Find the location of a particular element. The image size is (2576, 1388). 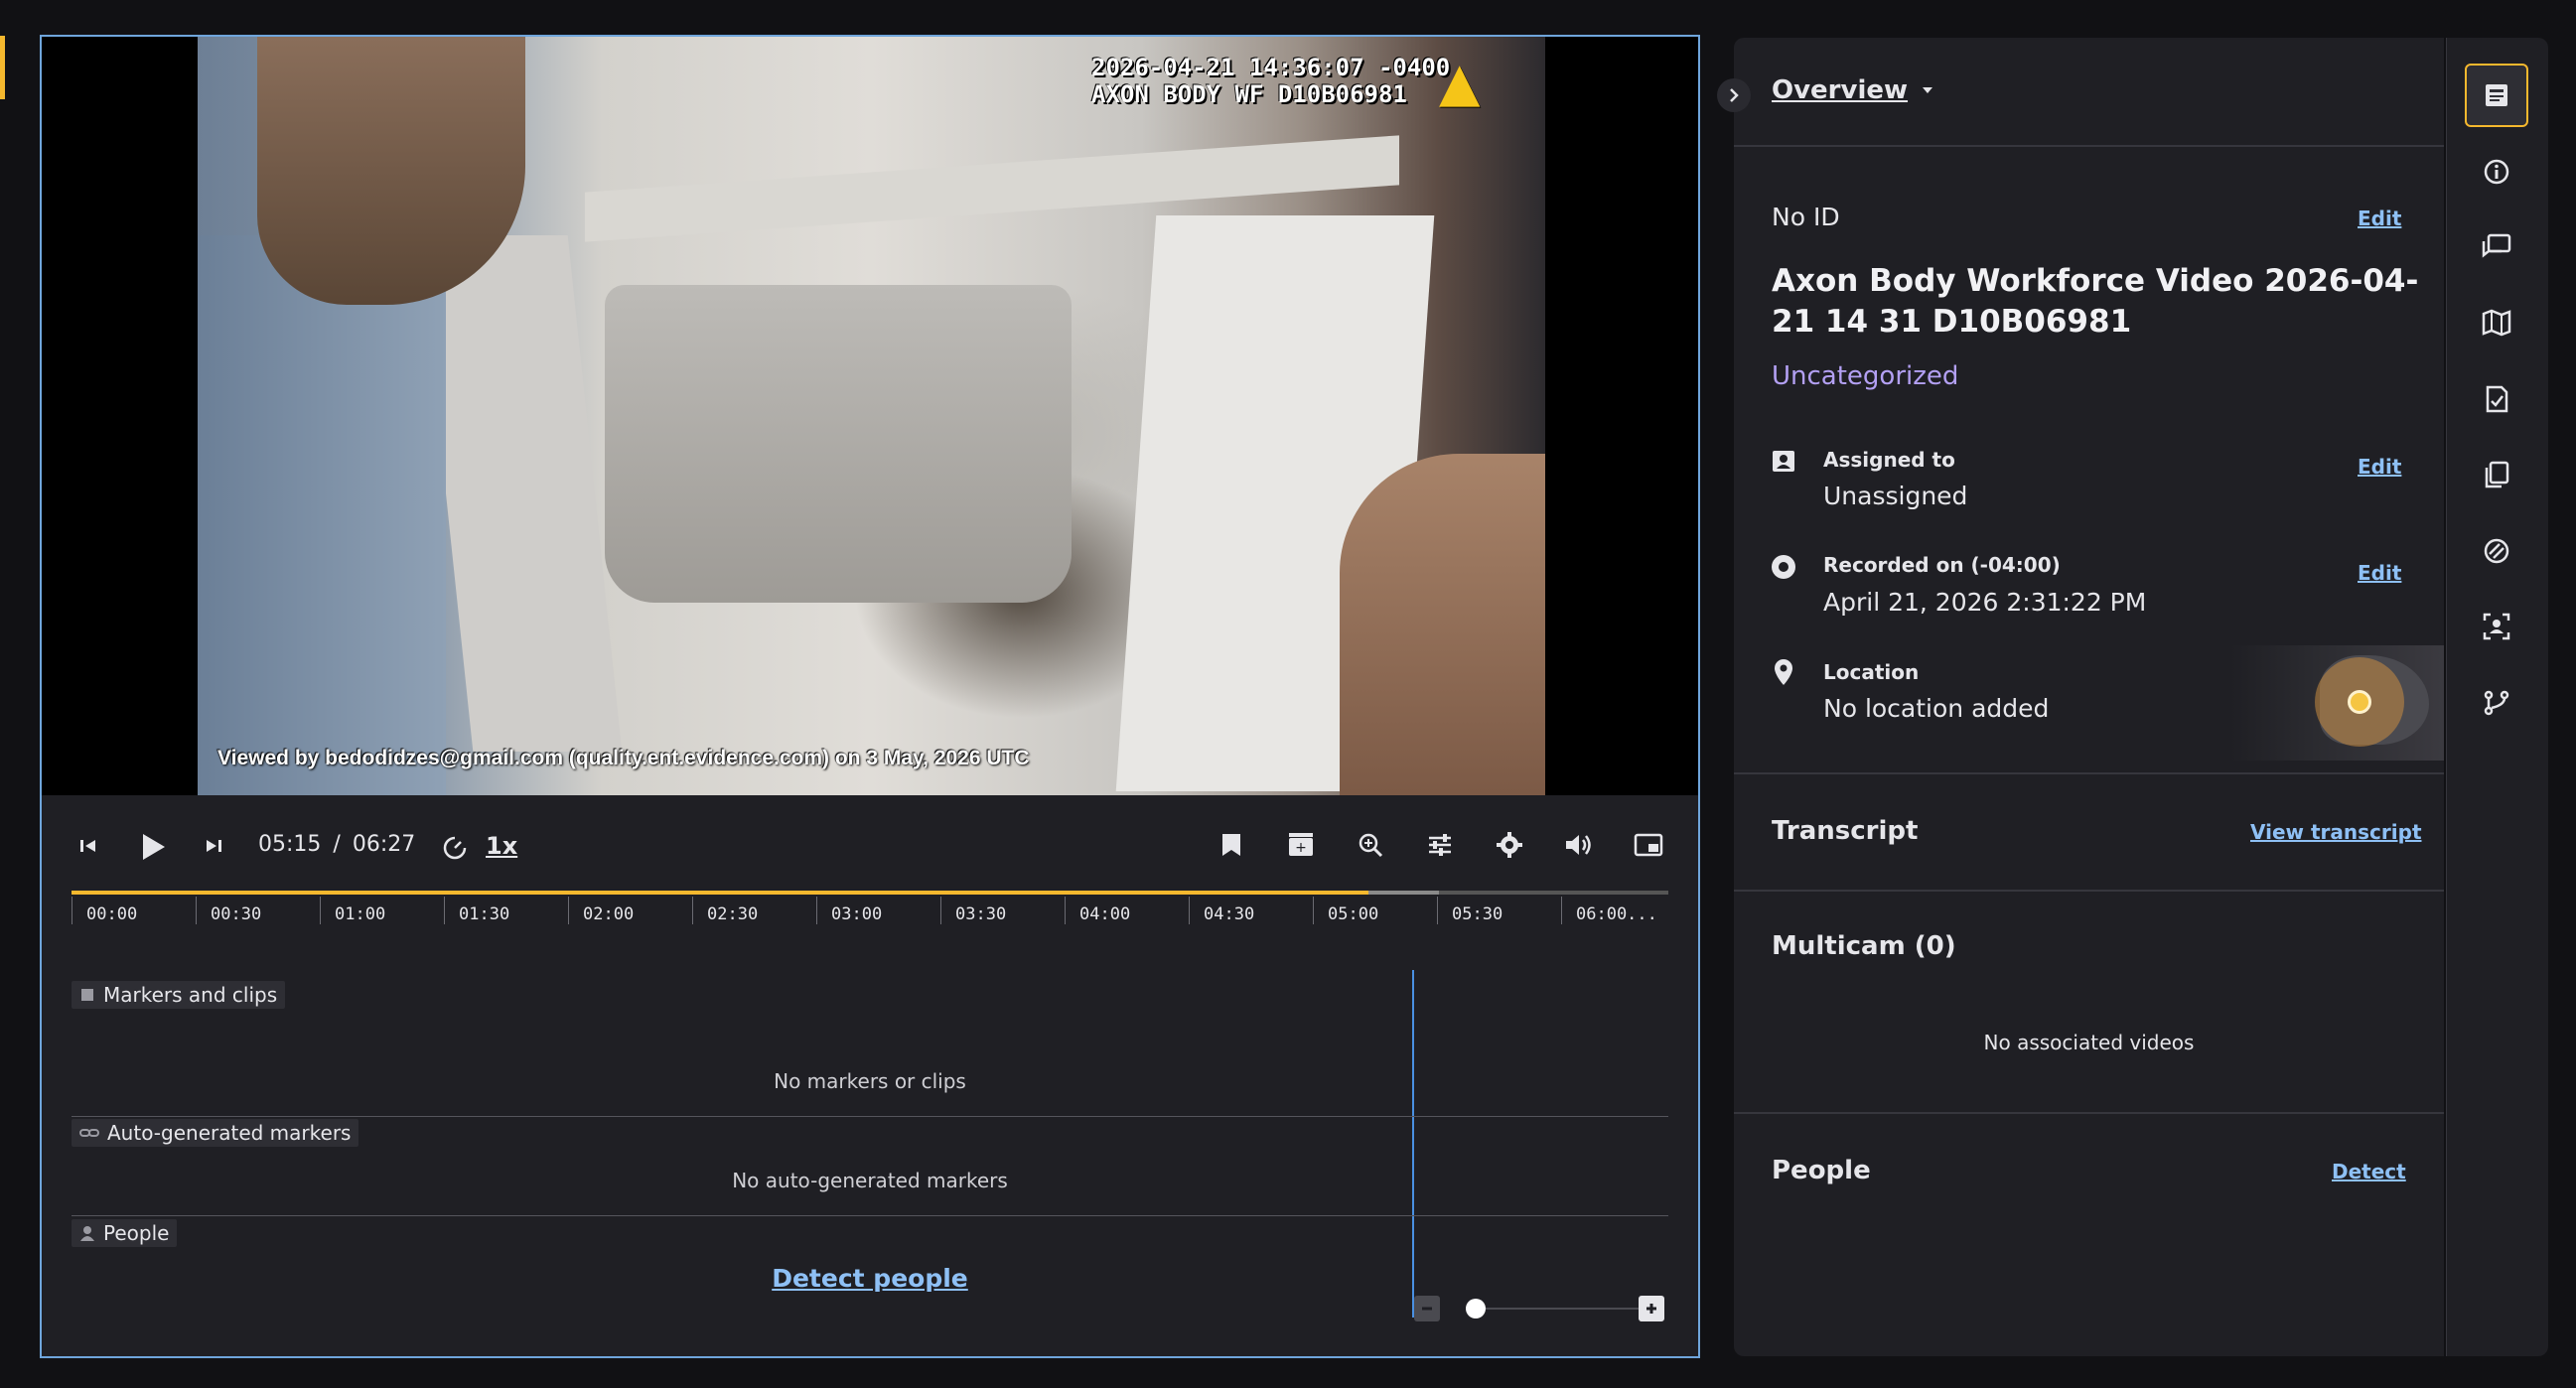

zoom-slider-thumb is located at coordinates (1476, 1309).